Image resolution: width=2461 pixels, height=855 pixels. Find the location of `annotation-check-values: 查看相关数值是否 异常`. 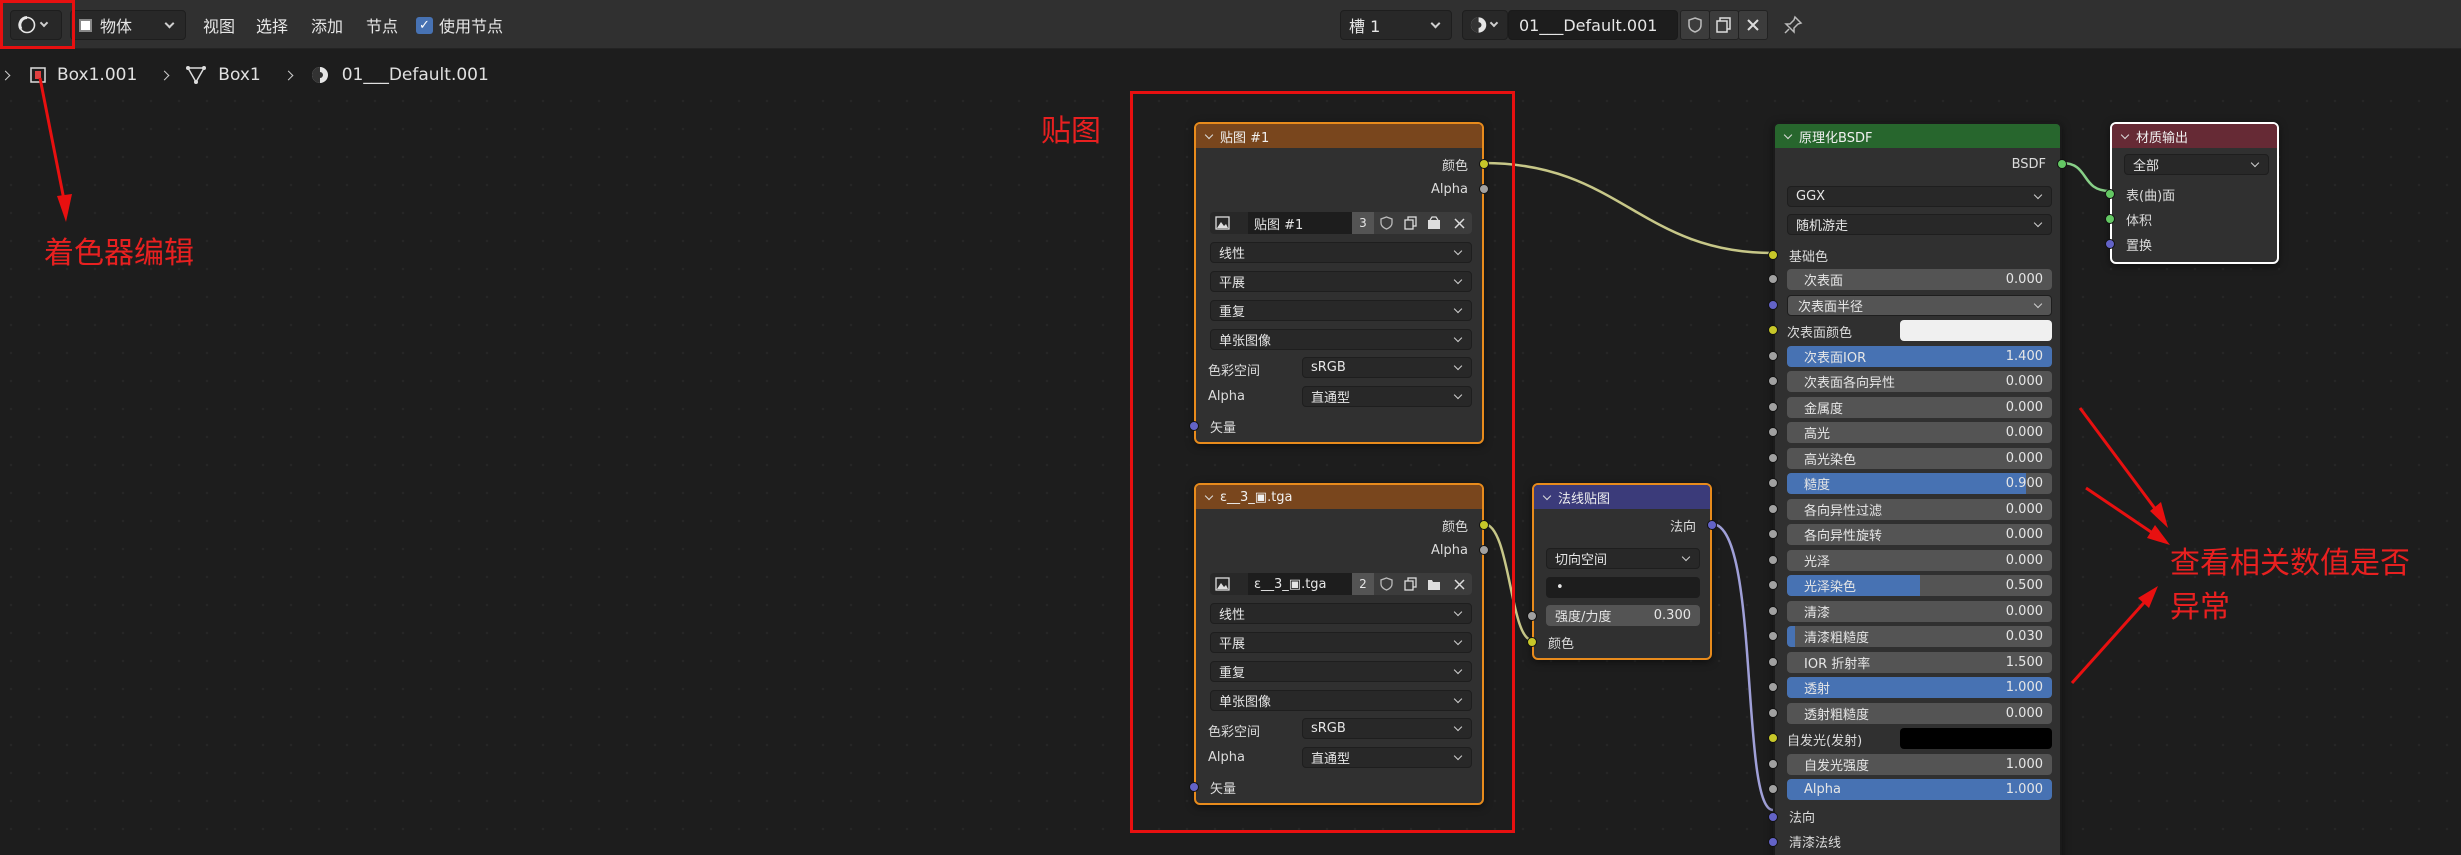

annotation-check-values: 查看相关数值是否 异常 is located at coordinates (2290, 586).